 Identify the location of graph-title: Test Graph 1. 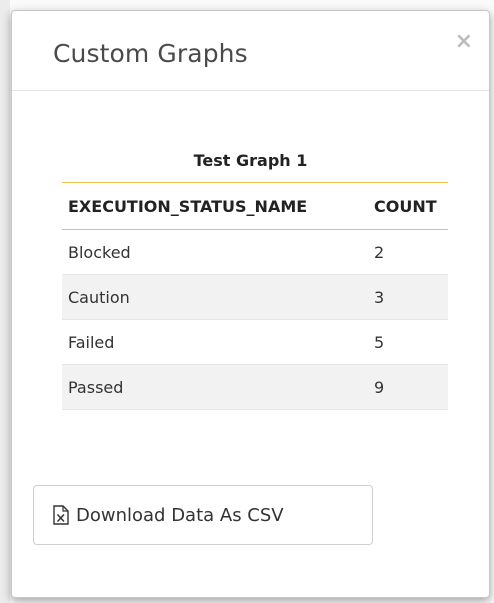
(250, 160).